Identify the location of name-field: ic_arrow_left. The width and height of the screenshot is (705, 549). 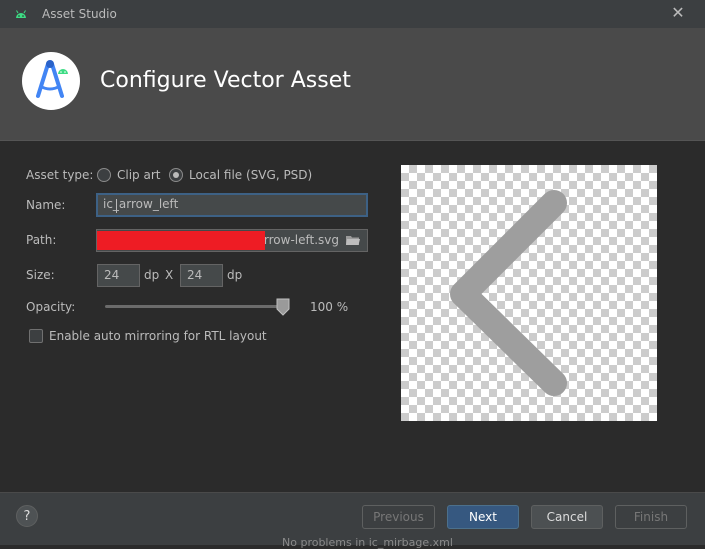
(232, 205).